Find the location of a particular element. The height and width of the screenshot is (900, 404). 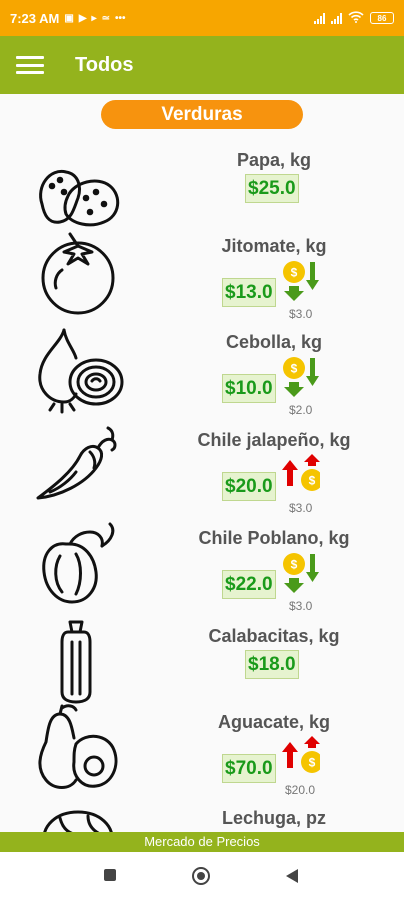

menu-icon is located at coordinates (30, 65).